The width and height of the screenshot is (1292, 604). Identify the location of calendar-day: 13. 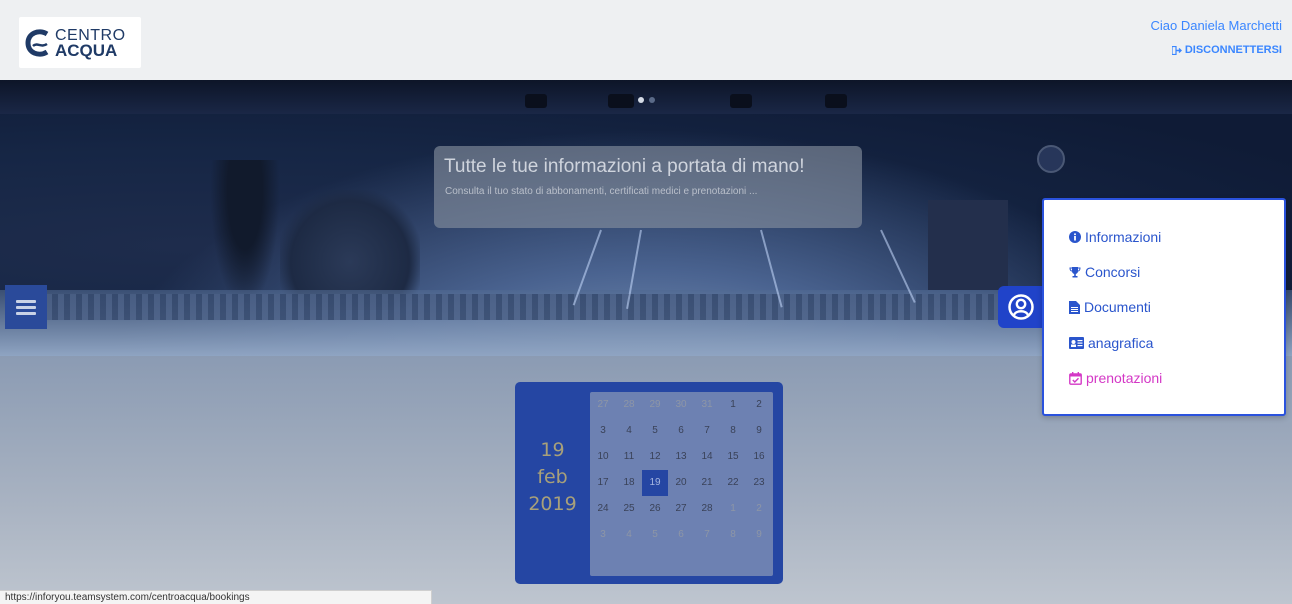
(681, 457).